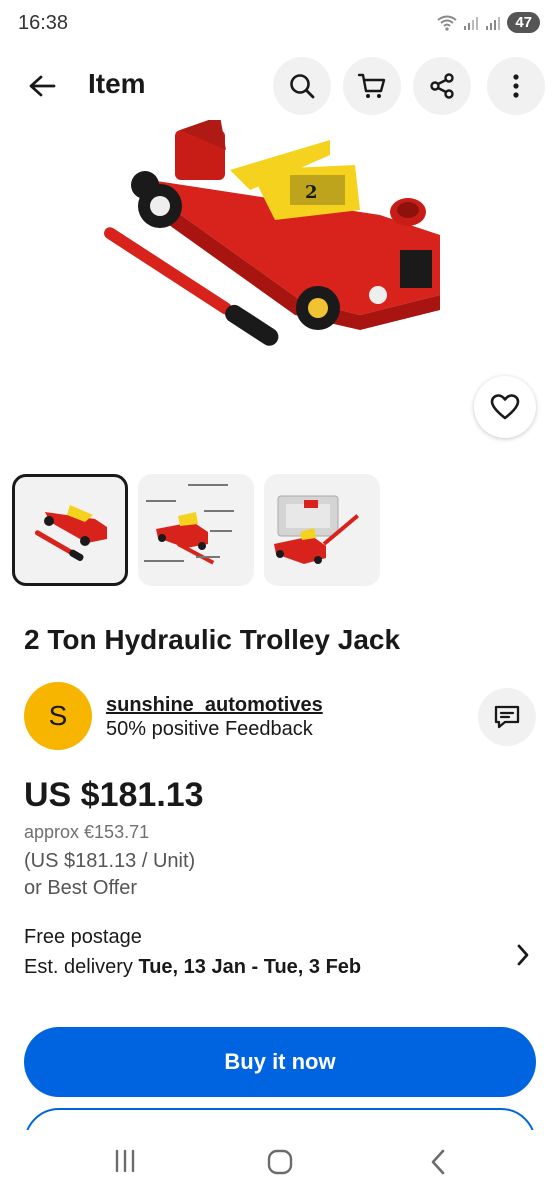 Image resolution: width=560 pixels, height=1200 pixels. Describe the element at coordinates (43, 23) in the screenshot. I see `status-time: 16:38` at that location.